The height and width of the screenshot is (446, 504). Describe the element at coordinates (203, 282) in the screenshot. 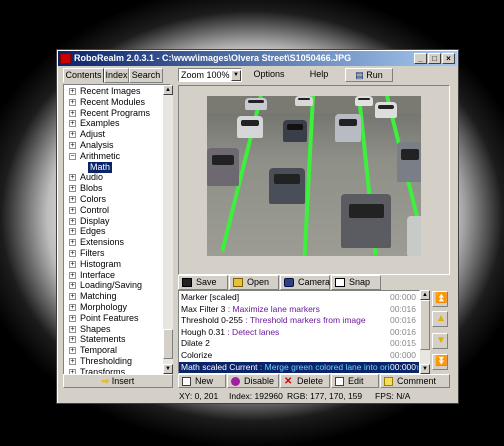

I see `save-button: Save` at that location.